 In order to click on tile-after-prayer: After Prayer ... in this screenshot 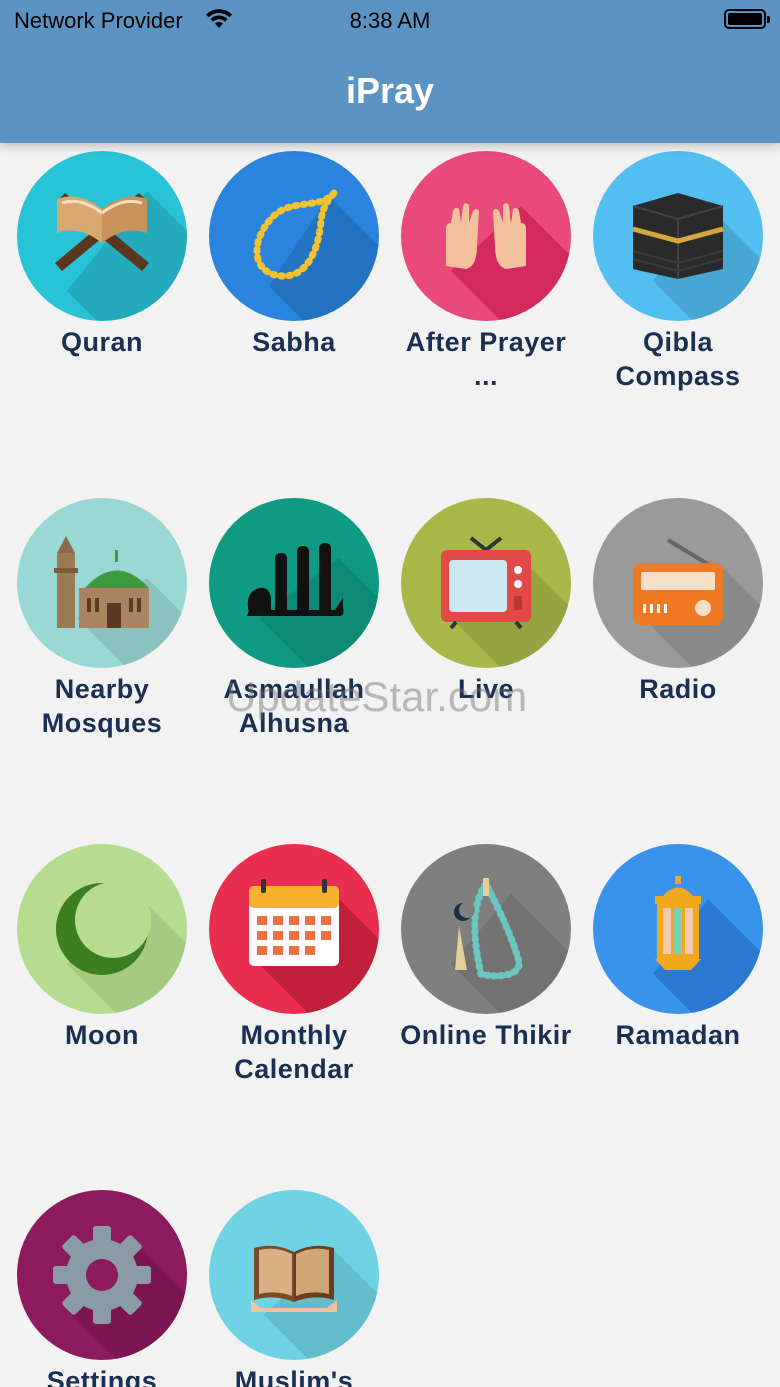, I will do `click(486, 272)`.